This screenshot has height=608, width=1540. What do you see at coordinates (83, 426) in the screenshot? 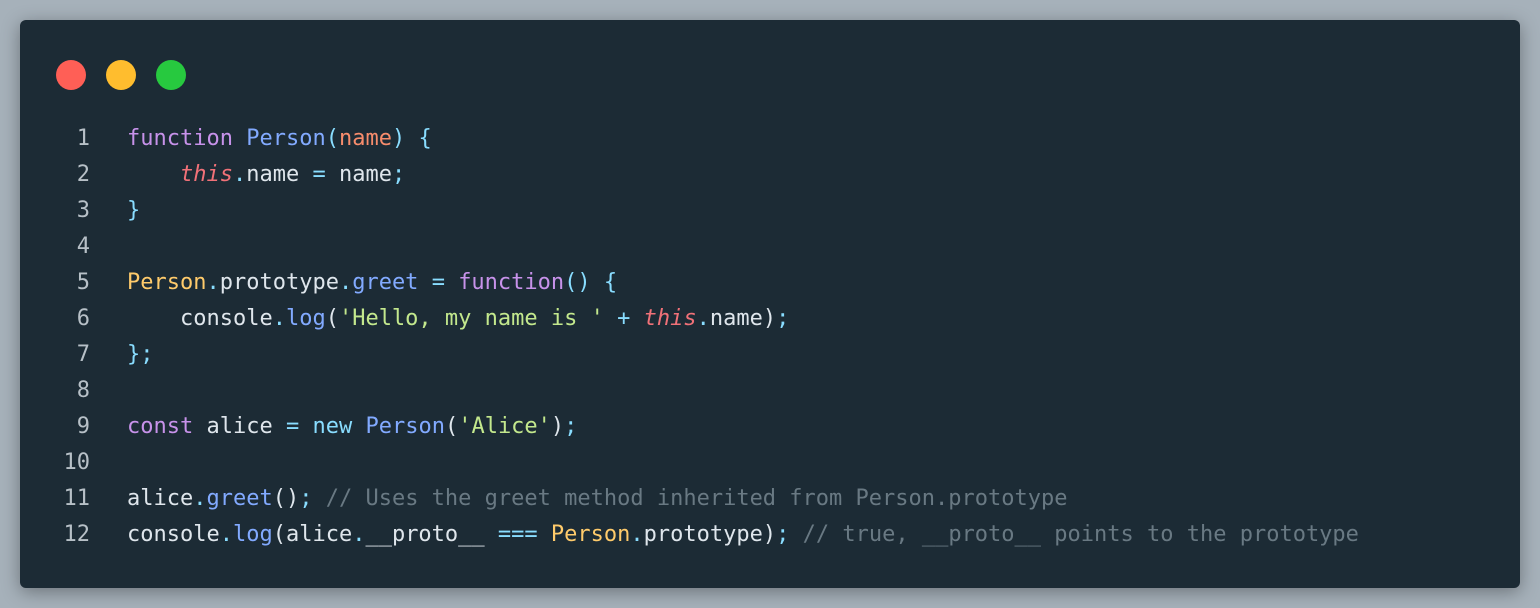
I see `line-number: 9` at bounding box center [83, 426].